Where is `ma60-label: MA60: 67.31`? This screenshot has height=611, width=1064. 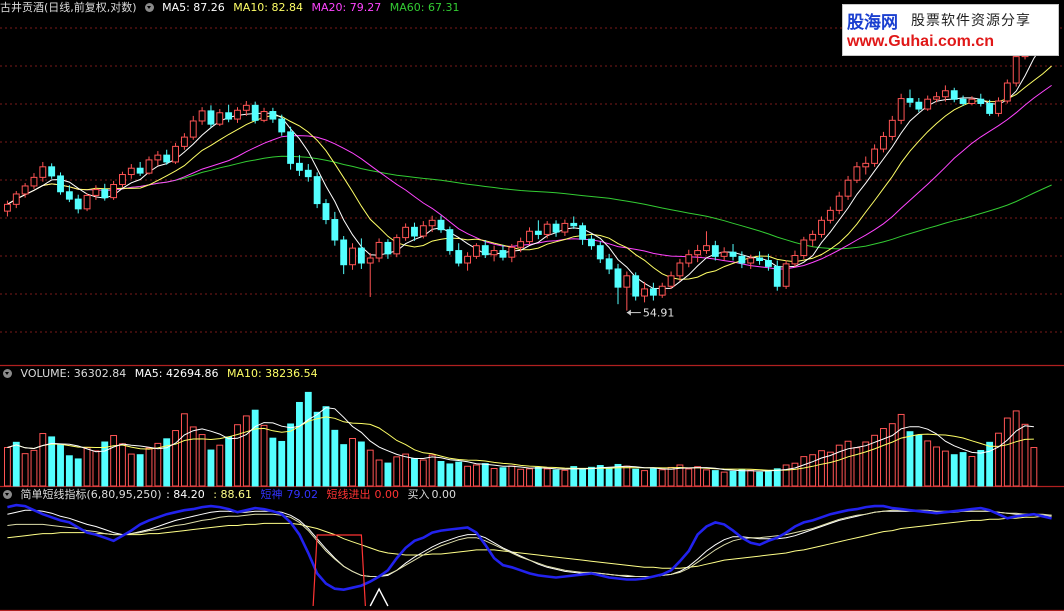 ma60-label: MA60: 67.31 is located at coordinates (424, 7).